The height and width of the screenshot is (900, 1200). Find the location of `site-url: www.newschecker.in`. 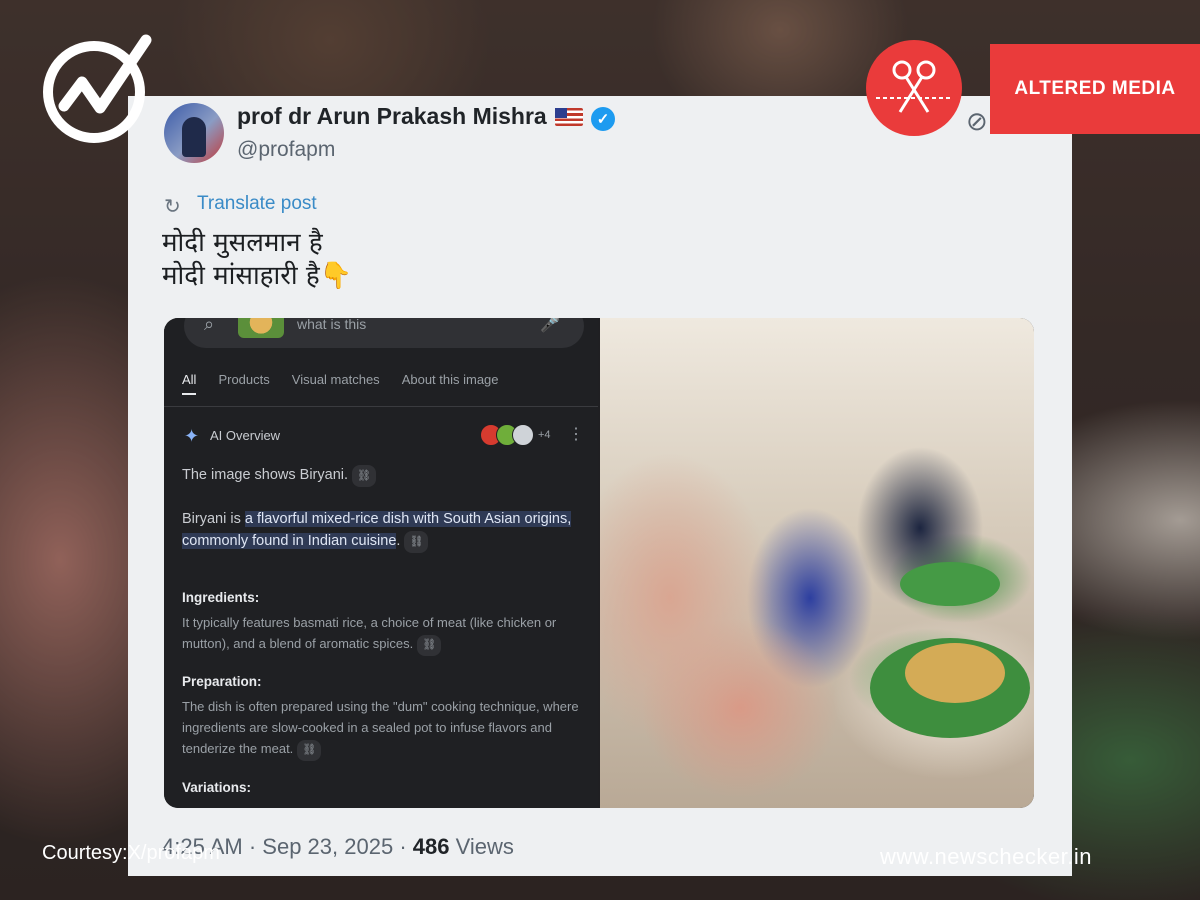

site-url: www.newschecker.in is located at coordinates (986, 856).